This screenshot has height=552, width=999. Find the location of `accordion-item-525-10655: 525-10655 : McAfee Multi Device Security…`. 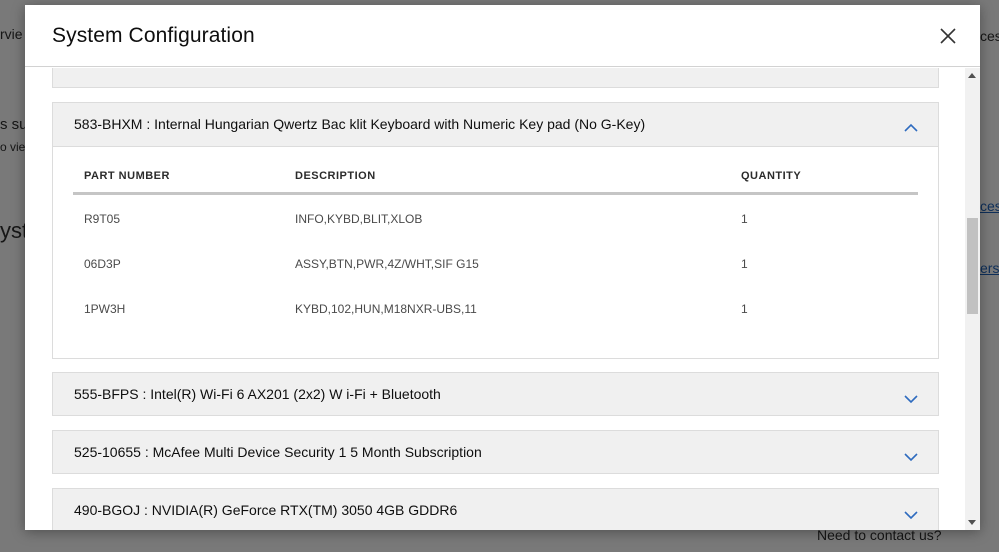

accordion-item-525-10655: 525-10655 : McAfee Multi Device Security… is located at coordinates (495, 452).